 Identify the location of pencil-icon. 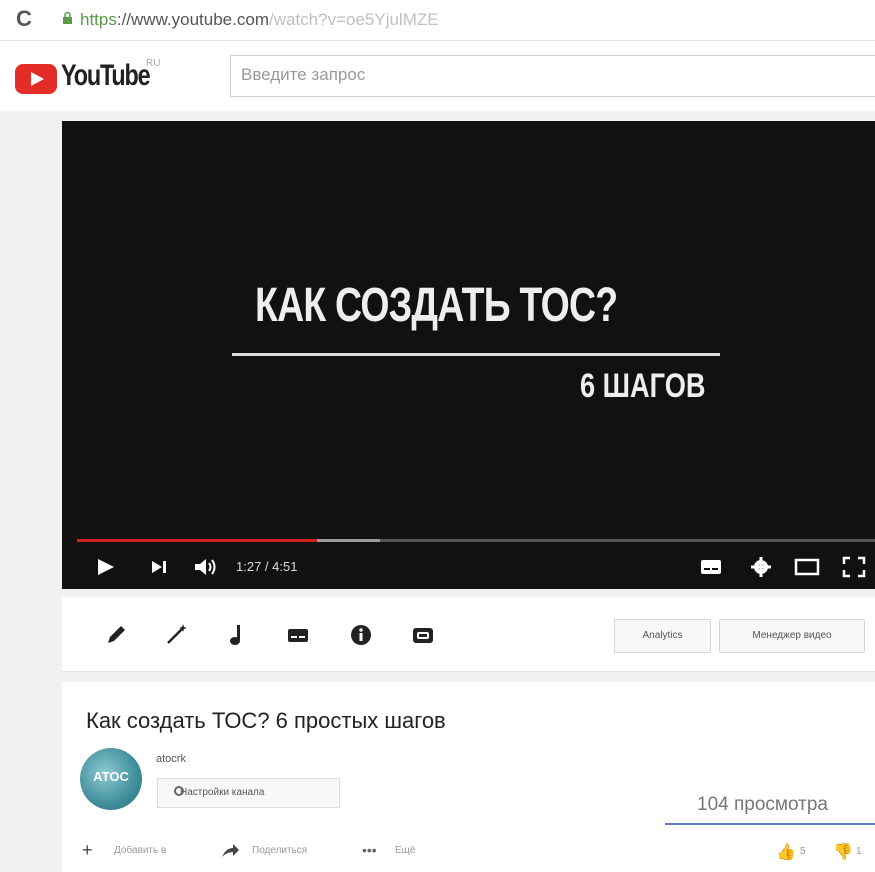
(116, 635).